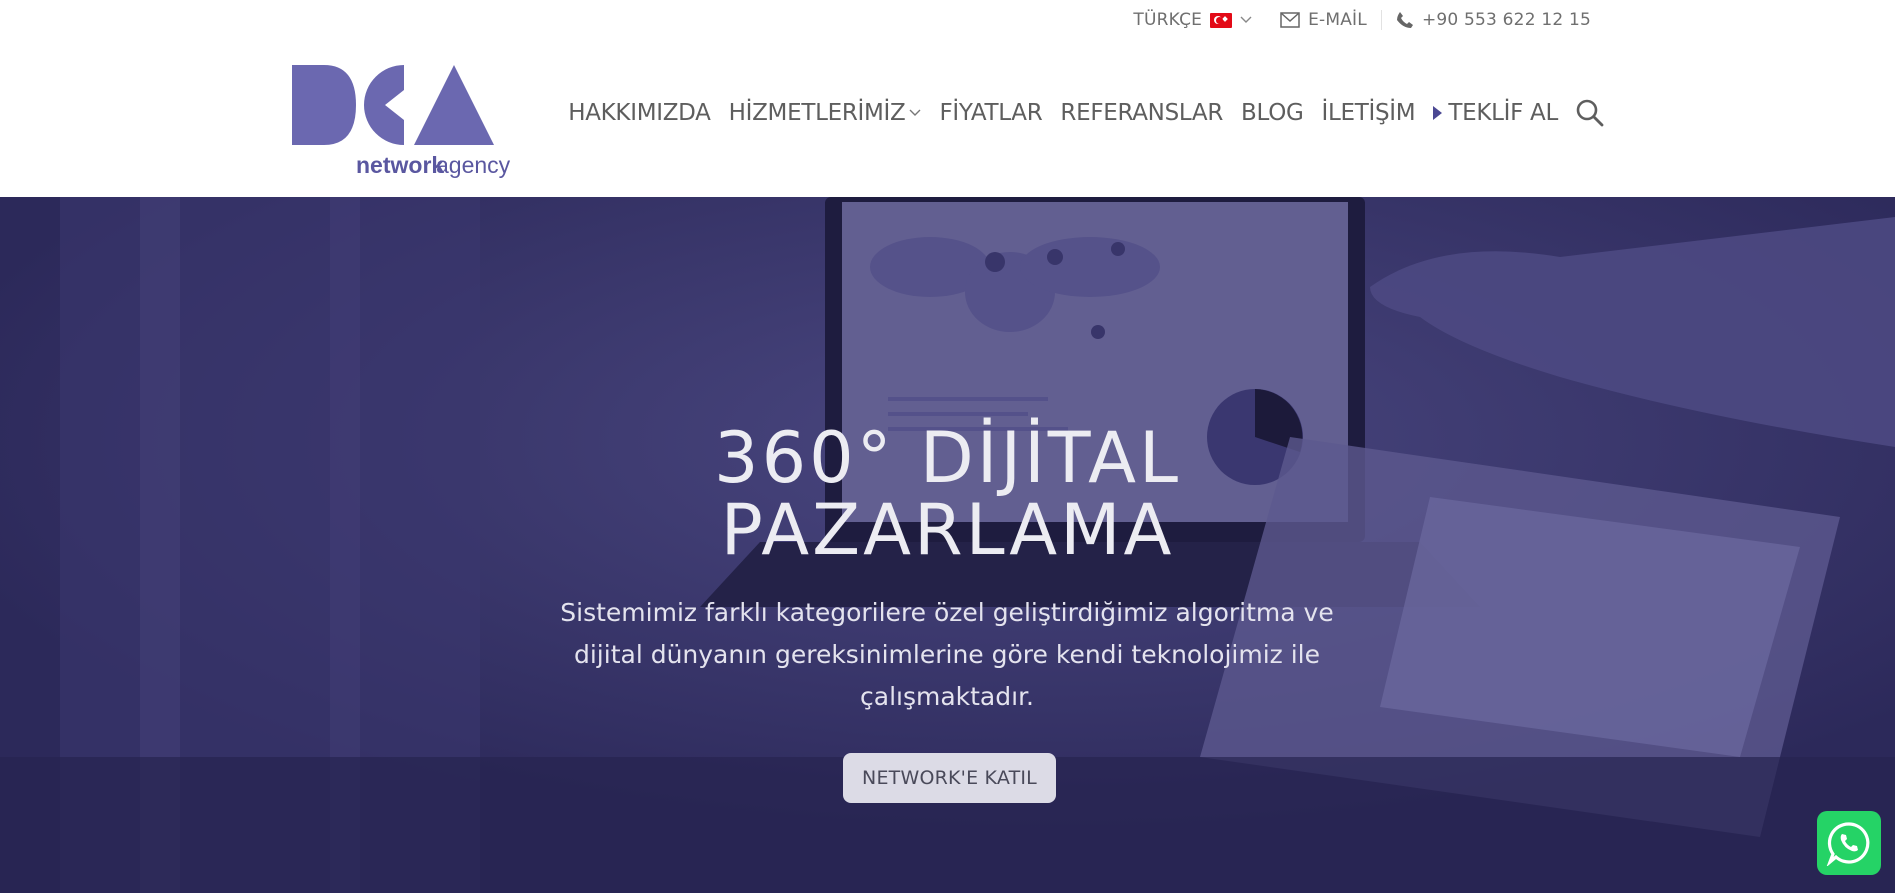 This screenshot has width=1895, height=893. Describe the element at coordinates (947, 458) in the screenshot. I see `hero-title-line1: 360° DİJİTAL` at that location.